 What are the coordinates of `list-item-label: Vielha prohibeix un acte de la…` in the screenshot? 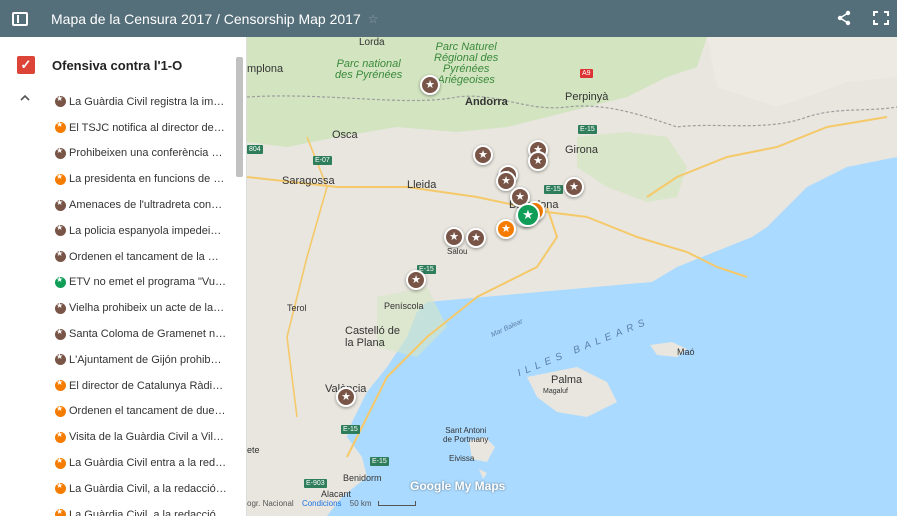 It's located at (147, 308).